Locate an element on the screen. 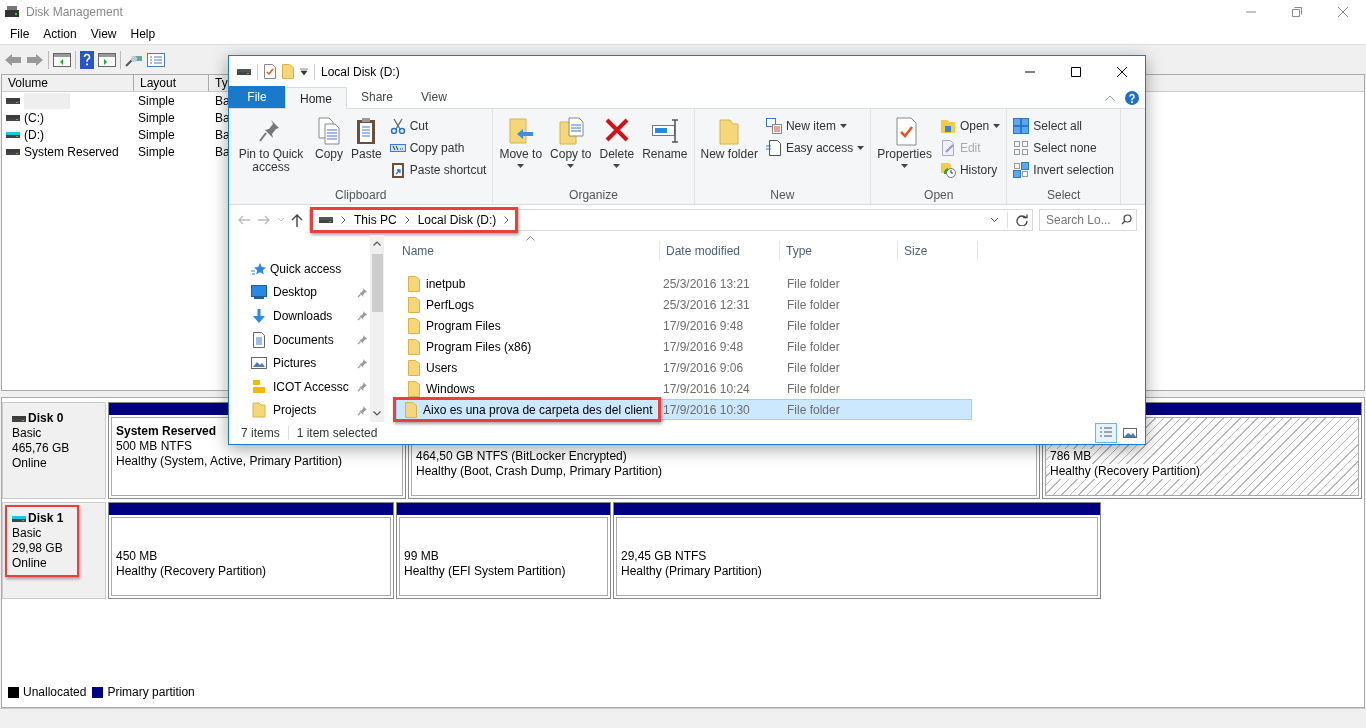 The height and width of the screenshot is (728, 1366). scrollbar-thumb is located at coordinates (377, 283).